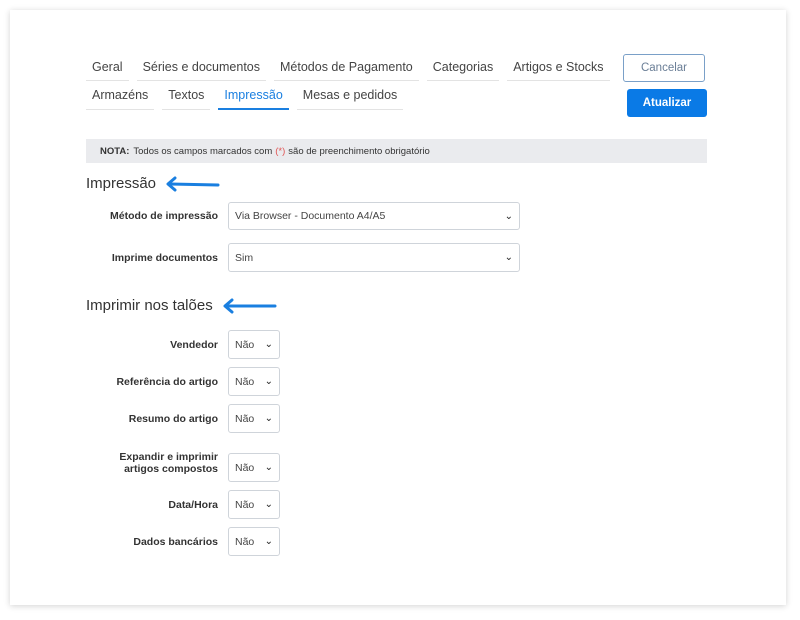 Image resolution: width=800 pixels, height=620 pixels. Describe the element at coordinates (193, 505) in the screenshot. I see `label-date-time: Data/Hora` at that location.